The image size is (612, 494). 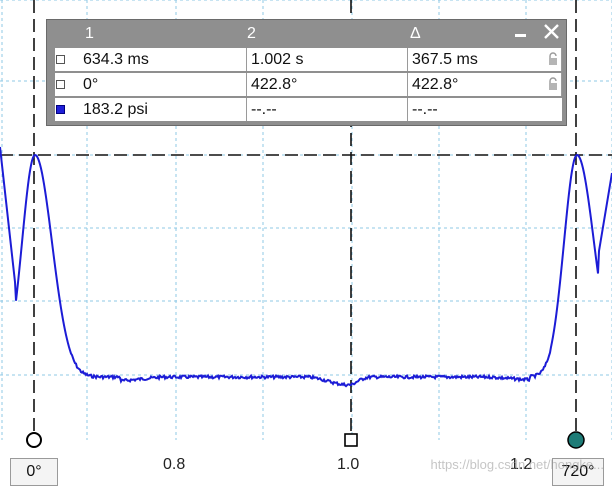 I want to click on header-cursor-1: 1, so click(x=89, y=33).